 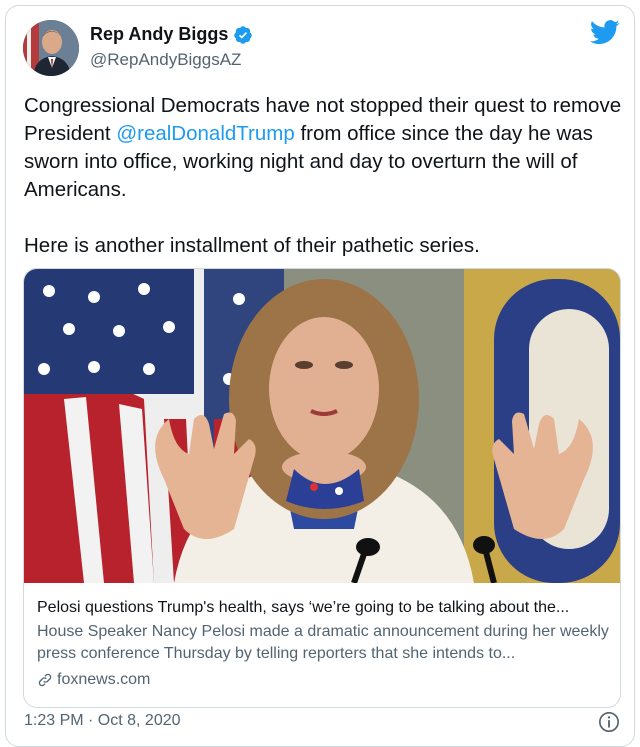 I want to click on link-card-domain: foxnews.com, so click(x=104, y=679).